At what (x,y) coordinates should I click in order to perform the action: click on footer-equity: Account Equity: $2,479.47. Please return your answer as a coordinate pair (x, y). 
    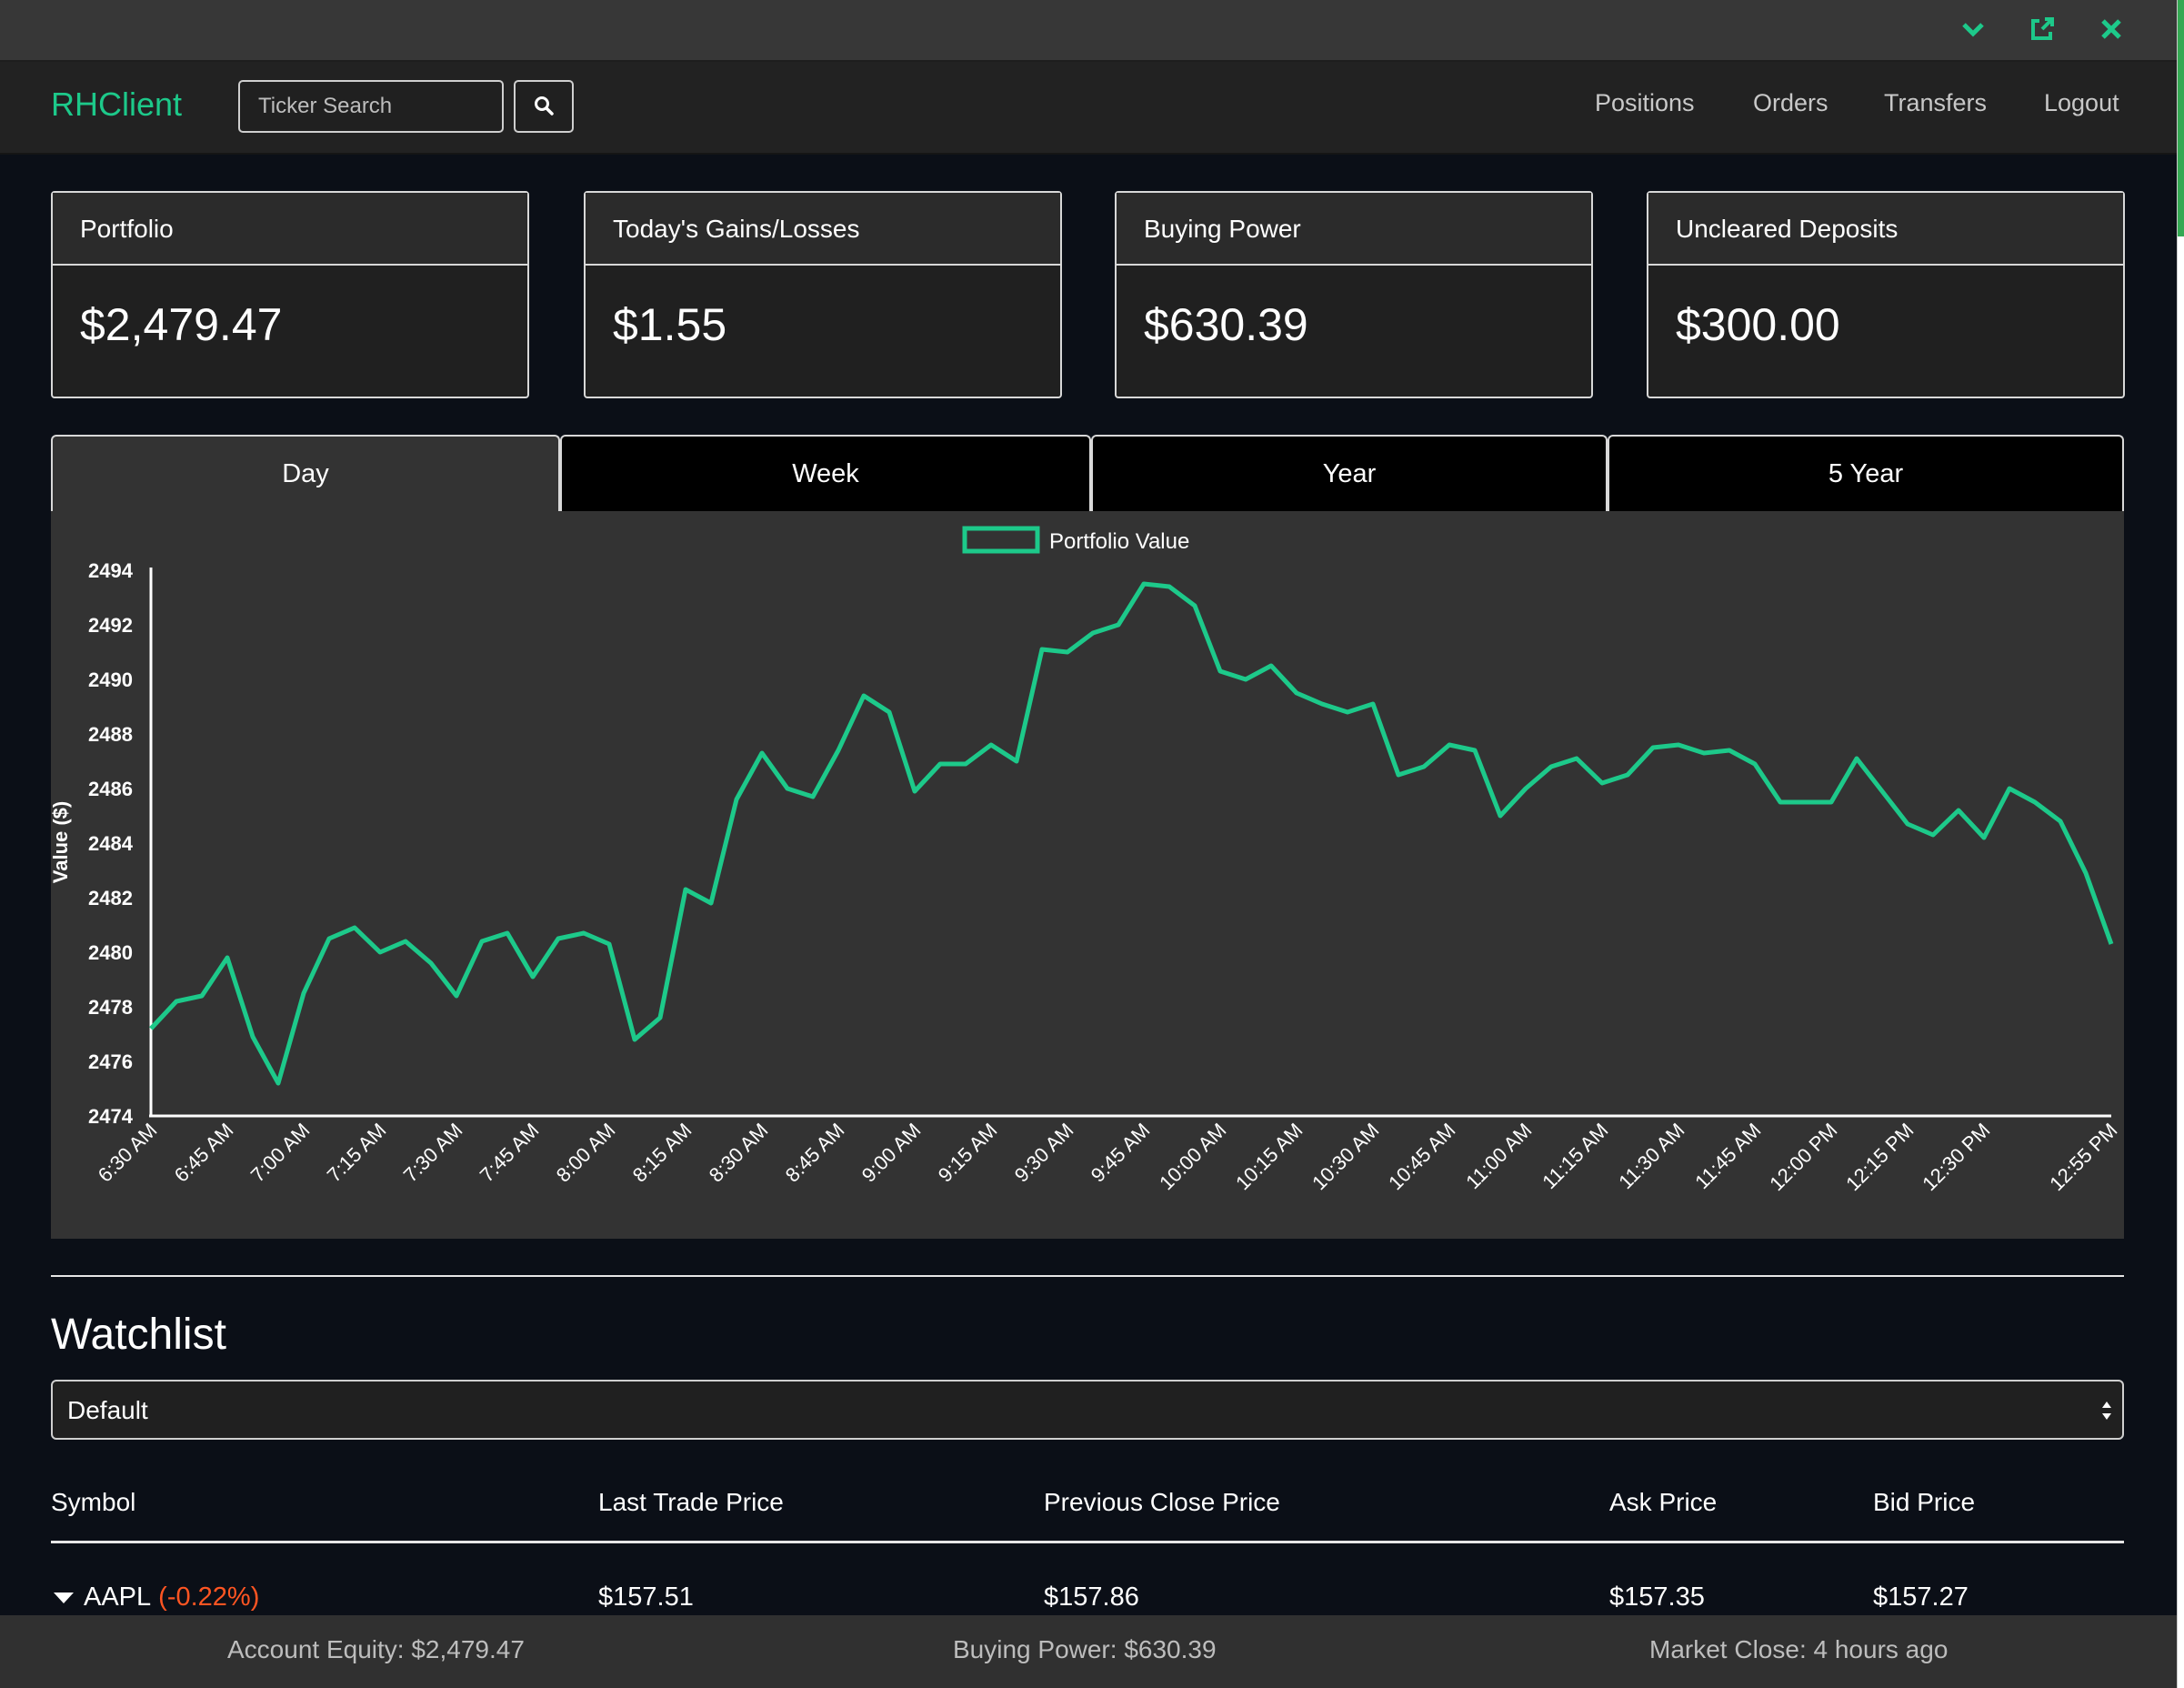
    Looking at the image, I should click on (376, 1649).